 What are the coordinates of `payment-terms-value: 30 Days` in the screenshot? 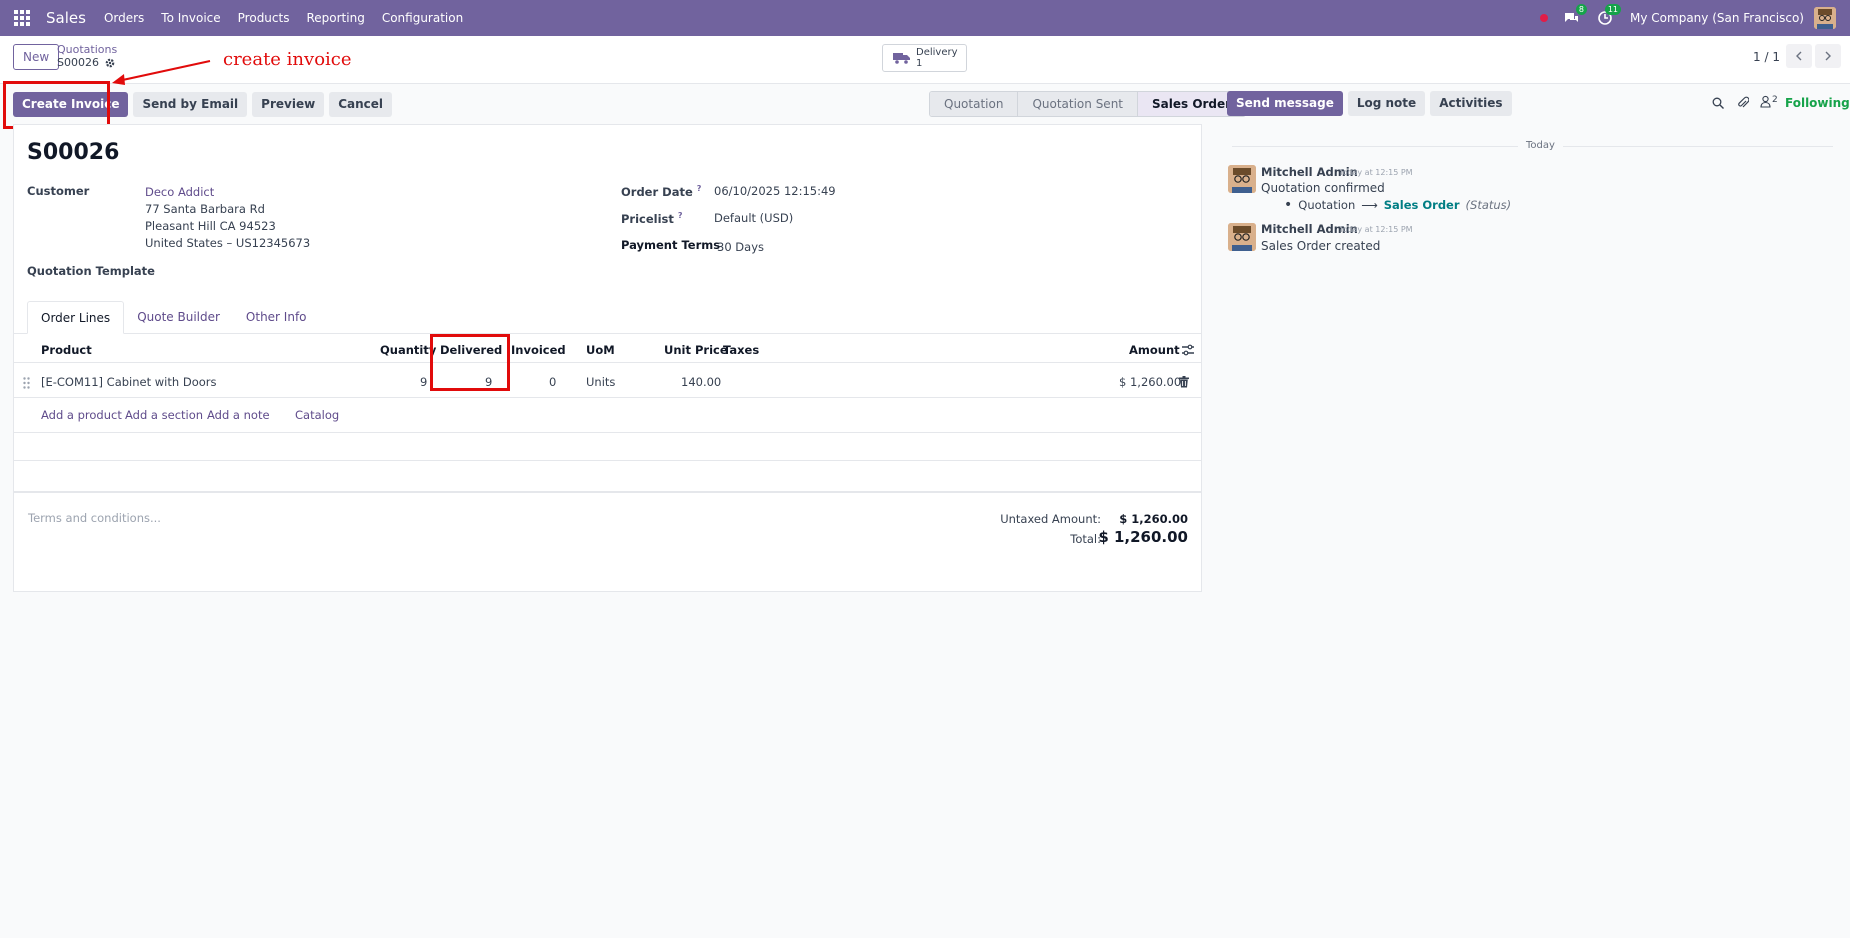 It's located at (740, 247).